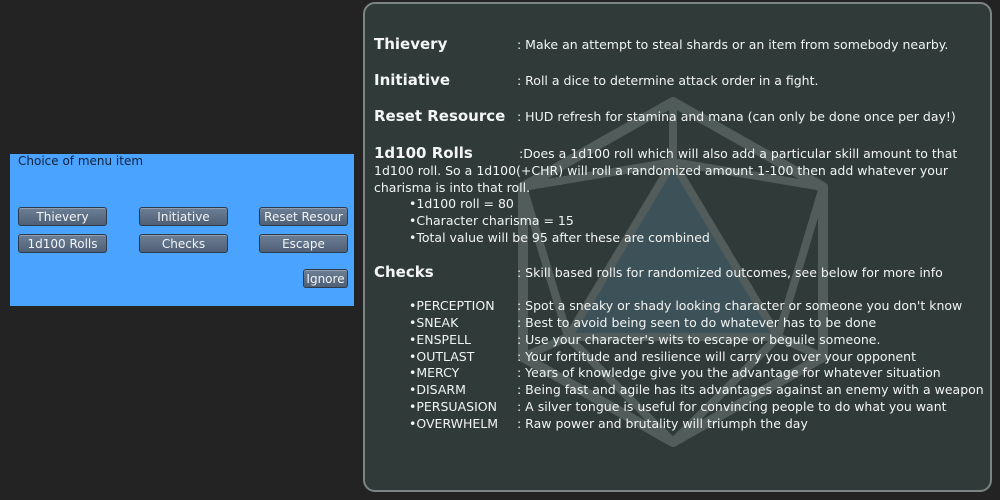  Describe the element at coordinates (325, 278) in the screenshot. I see `ignore-button: Ignore` at that location.